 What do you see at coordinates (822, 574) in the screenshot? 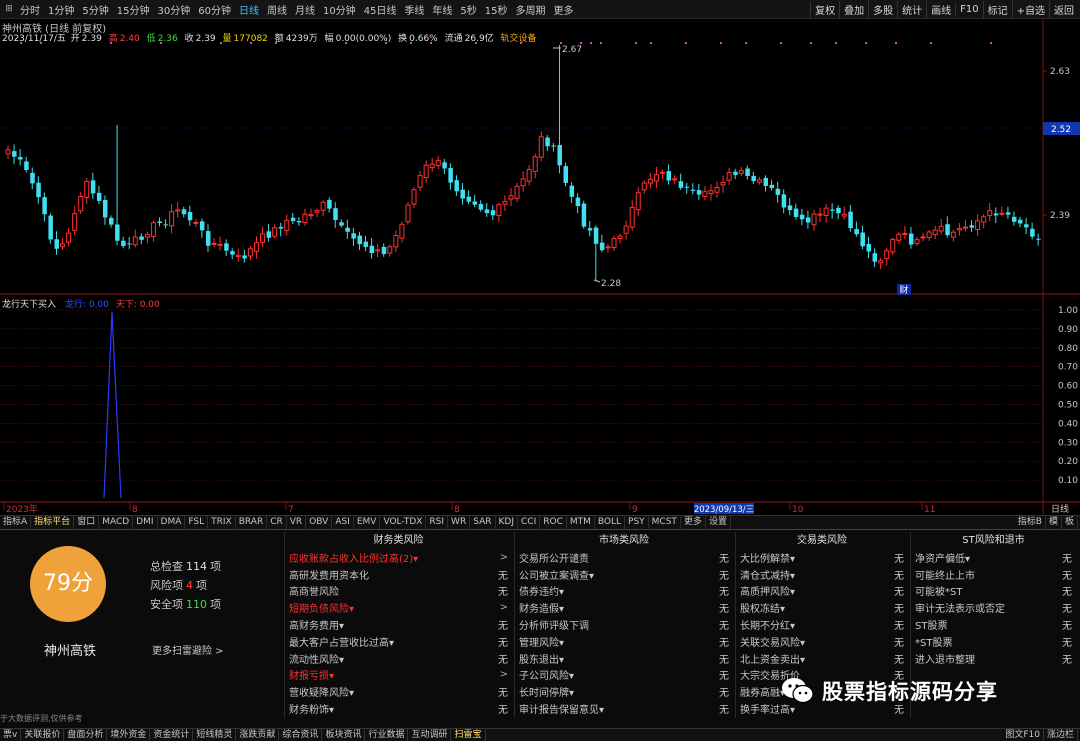
I see `risk-item: 清仓式减持▾ 无` at bounding box center [822, 574].